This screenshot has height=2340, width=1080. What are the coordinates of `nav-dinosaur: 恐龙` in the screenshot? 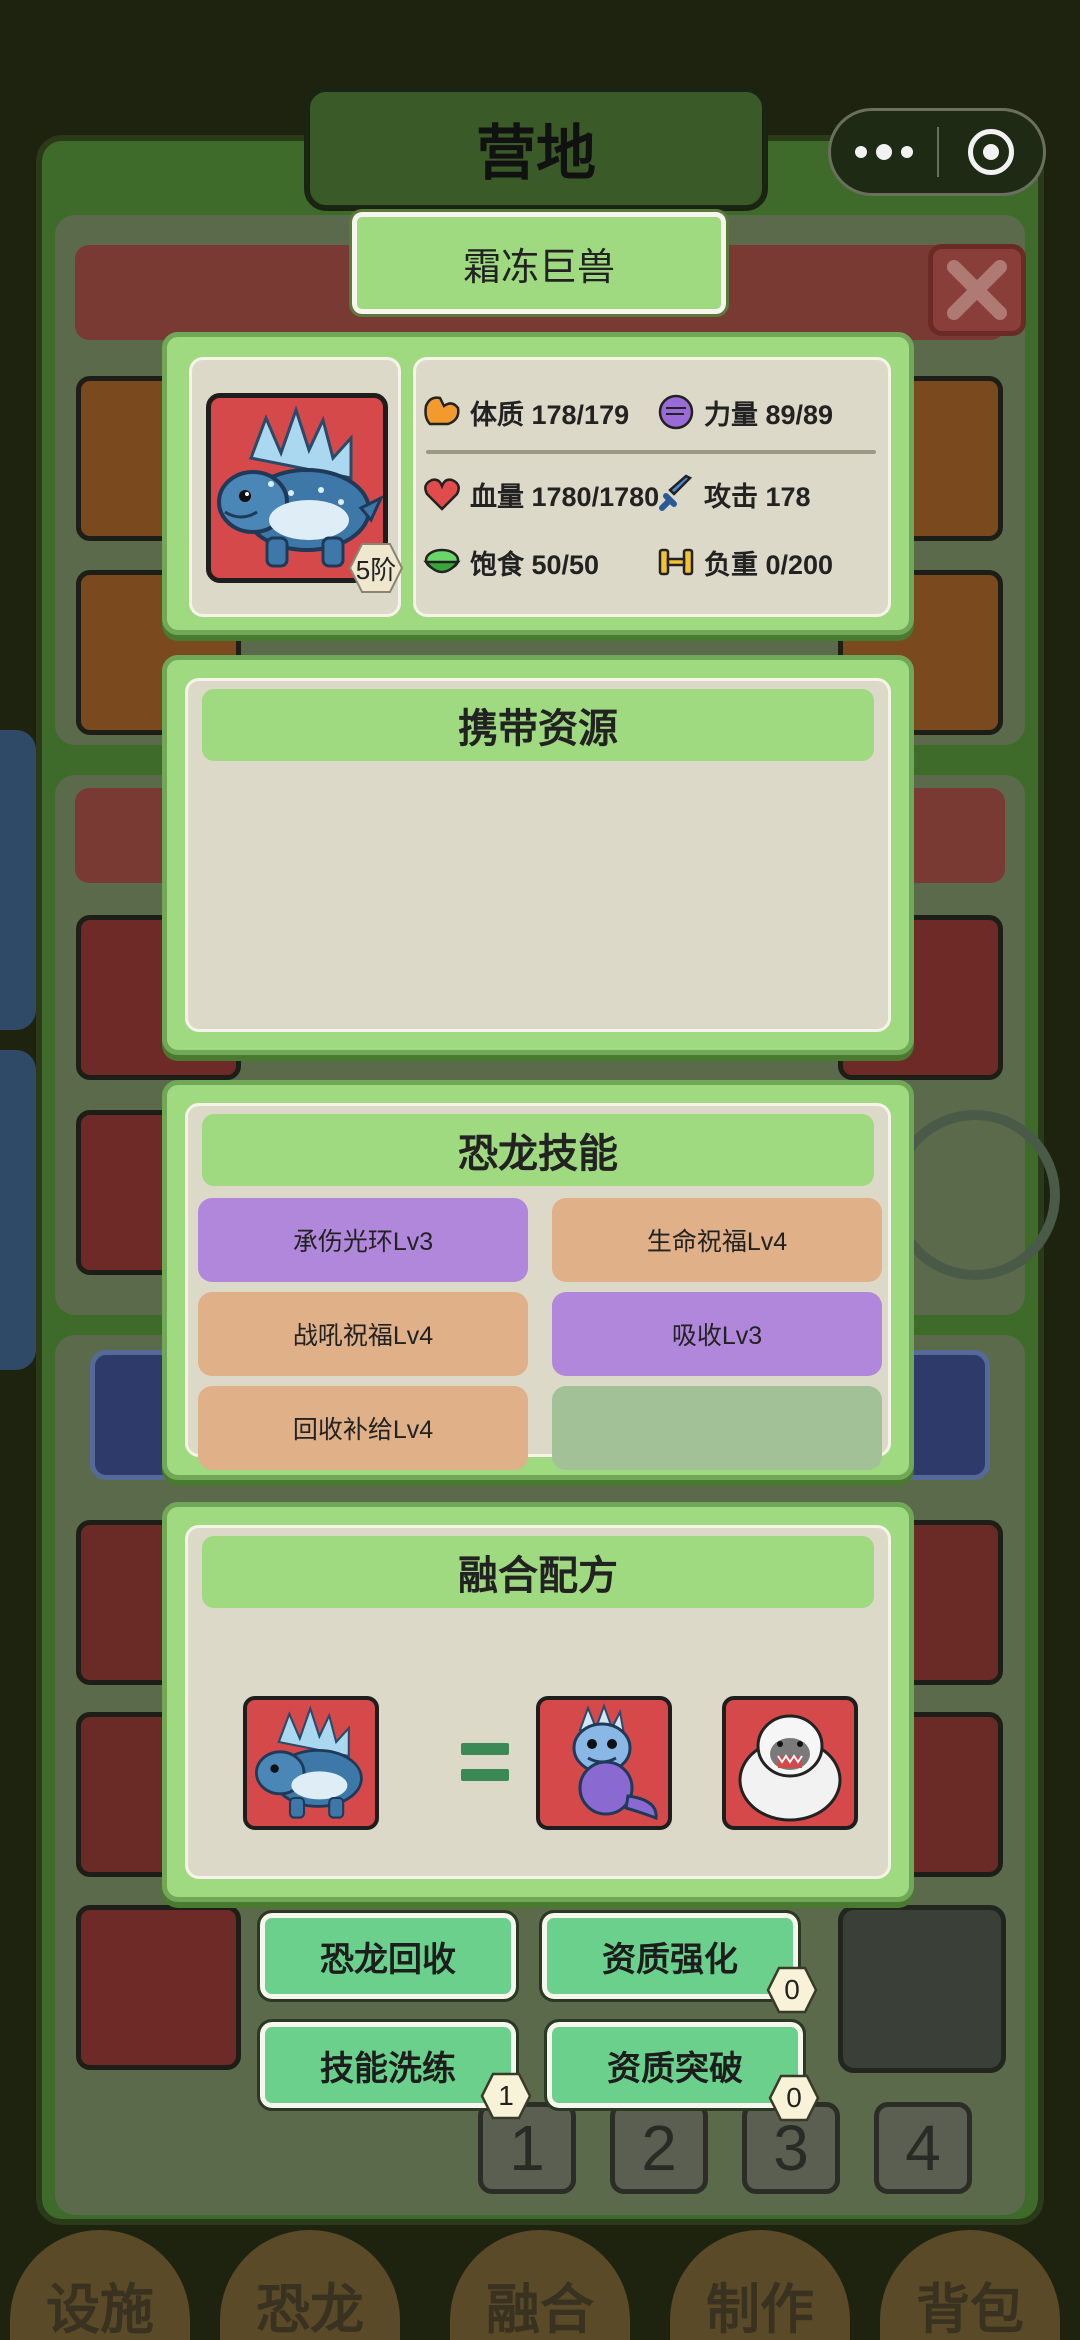 It's located at (310, 2285).